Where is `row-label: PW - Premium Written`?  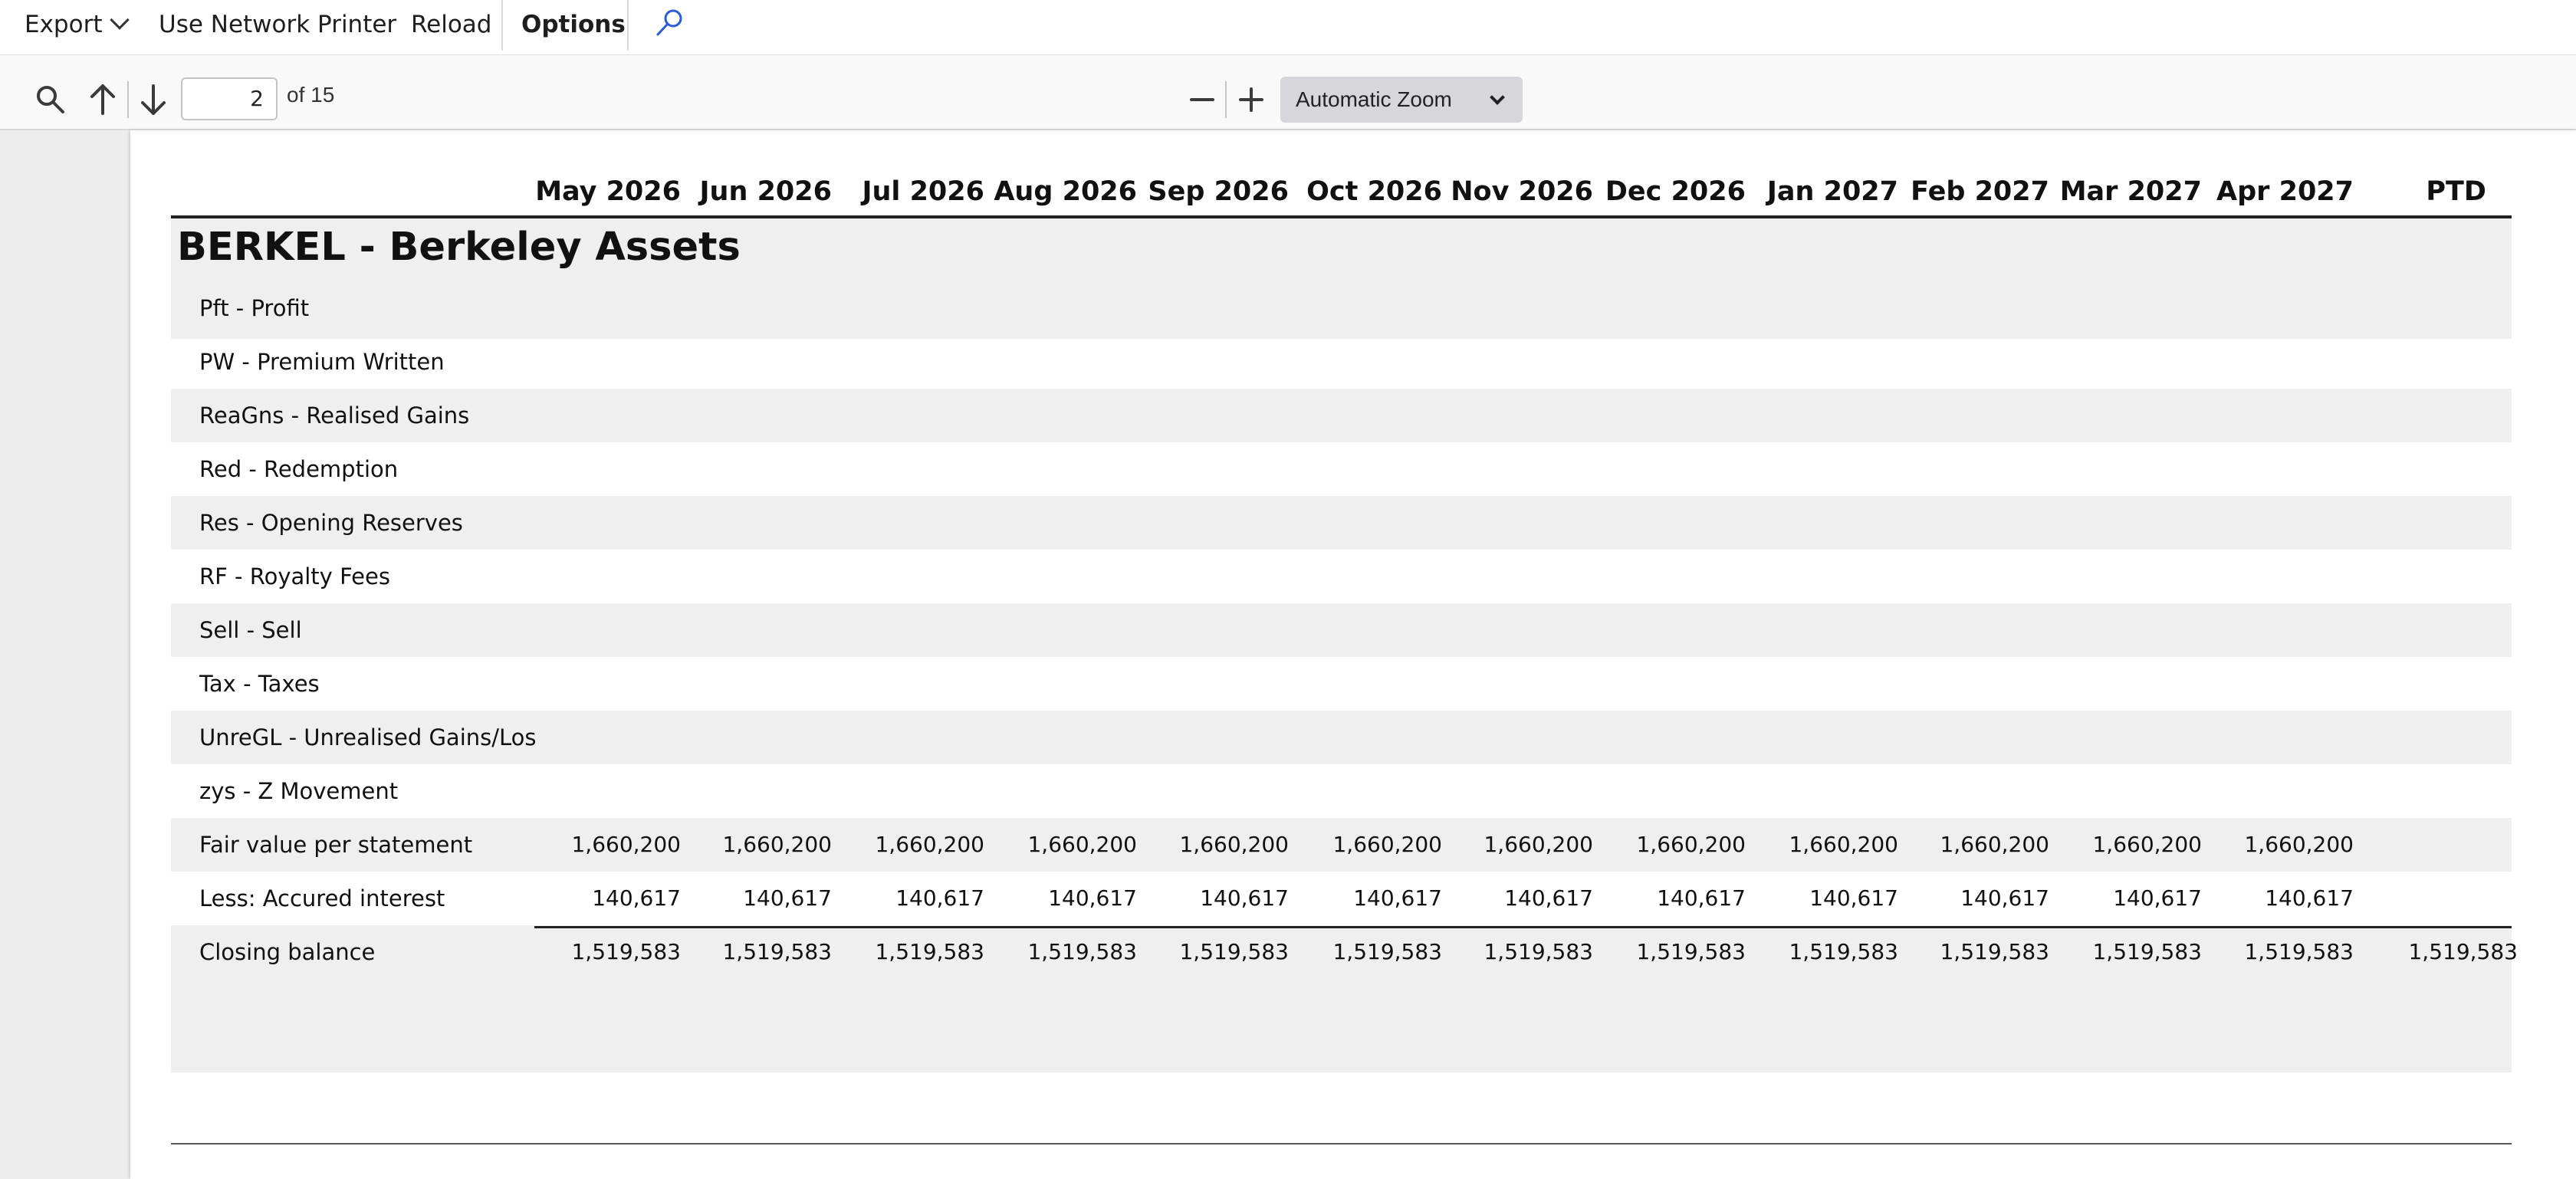 row-label: PW - Premium Written is located at coordinates (322, 362).